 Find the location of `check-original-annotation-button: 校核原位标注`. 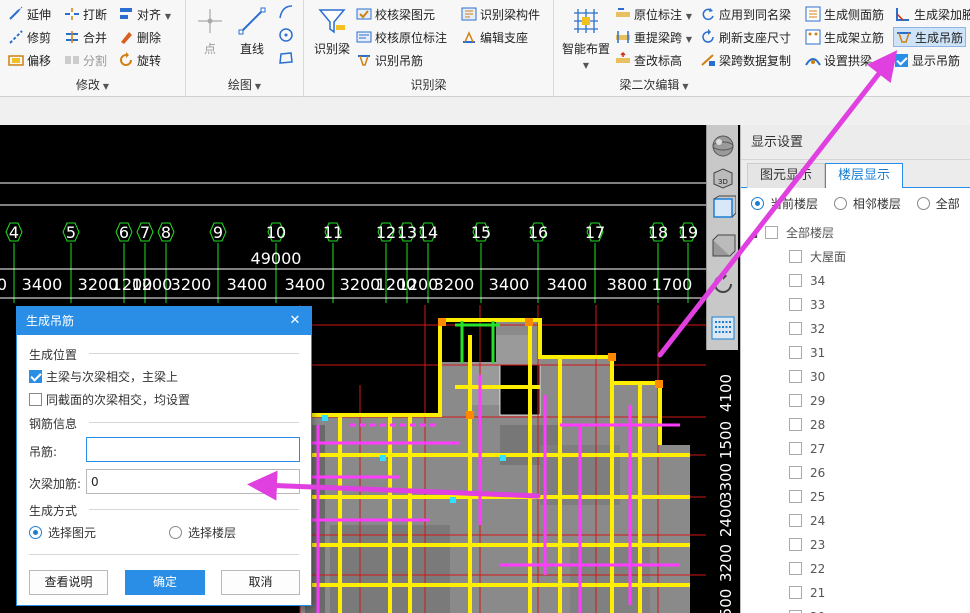

check-original-annotation-button: 校核原位标注 is located at coordinates (401, 38).